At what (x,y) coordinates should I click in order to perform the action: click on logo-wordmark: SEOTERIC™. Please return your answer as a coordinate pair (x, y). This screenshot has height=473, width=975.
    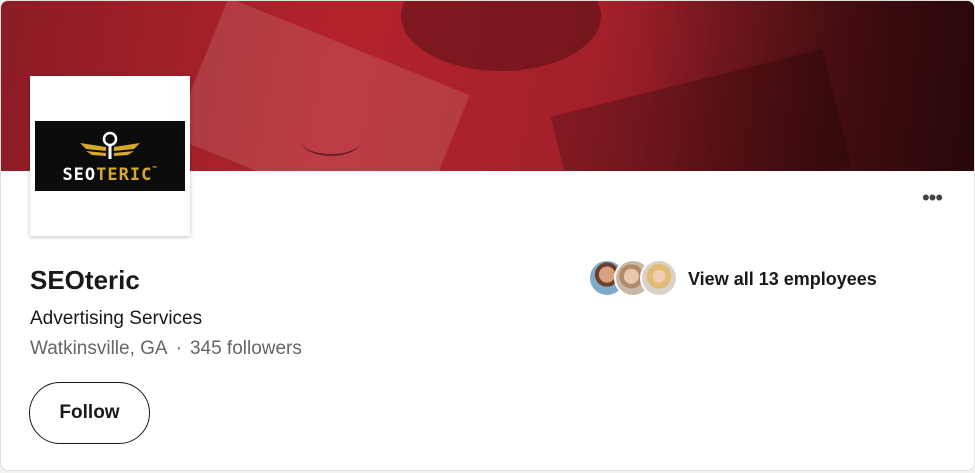
    Looking at the image, I should click on (110, 175).